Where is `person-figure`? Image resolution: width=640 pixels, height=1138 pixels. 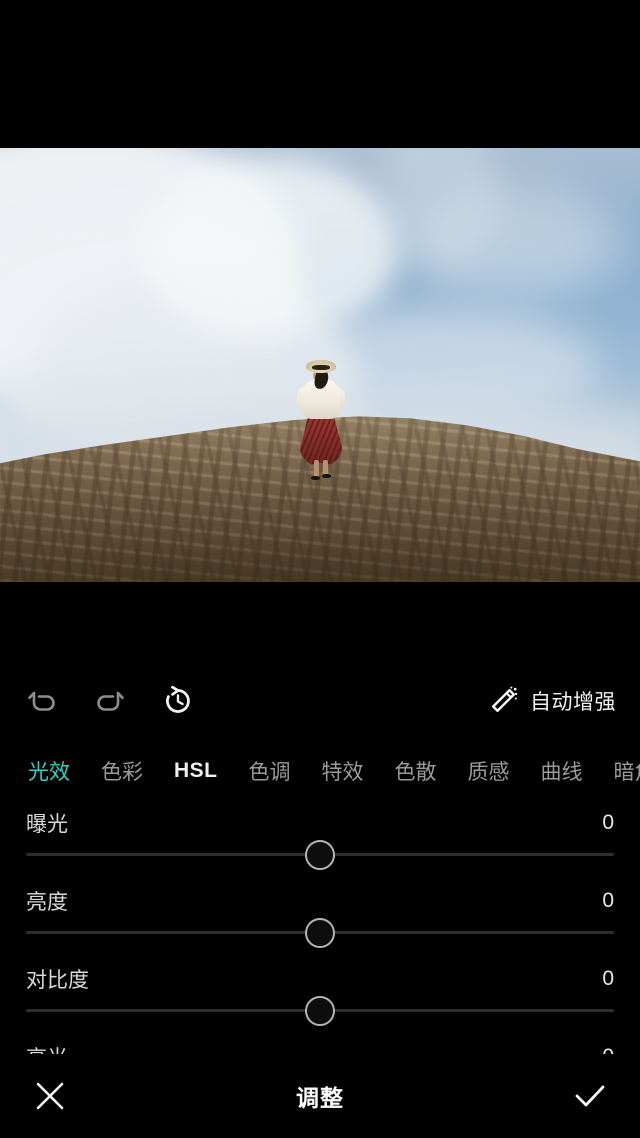 person-figure is located at coordinates (321, 421).